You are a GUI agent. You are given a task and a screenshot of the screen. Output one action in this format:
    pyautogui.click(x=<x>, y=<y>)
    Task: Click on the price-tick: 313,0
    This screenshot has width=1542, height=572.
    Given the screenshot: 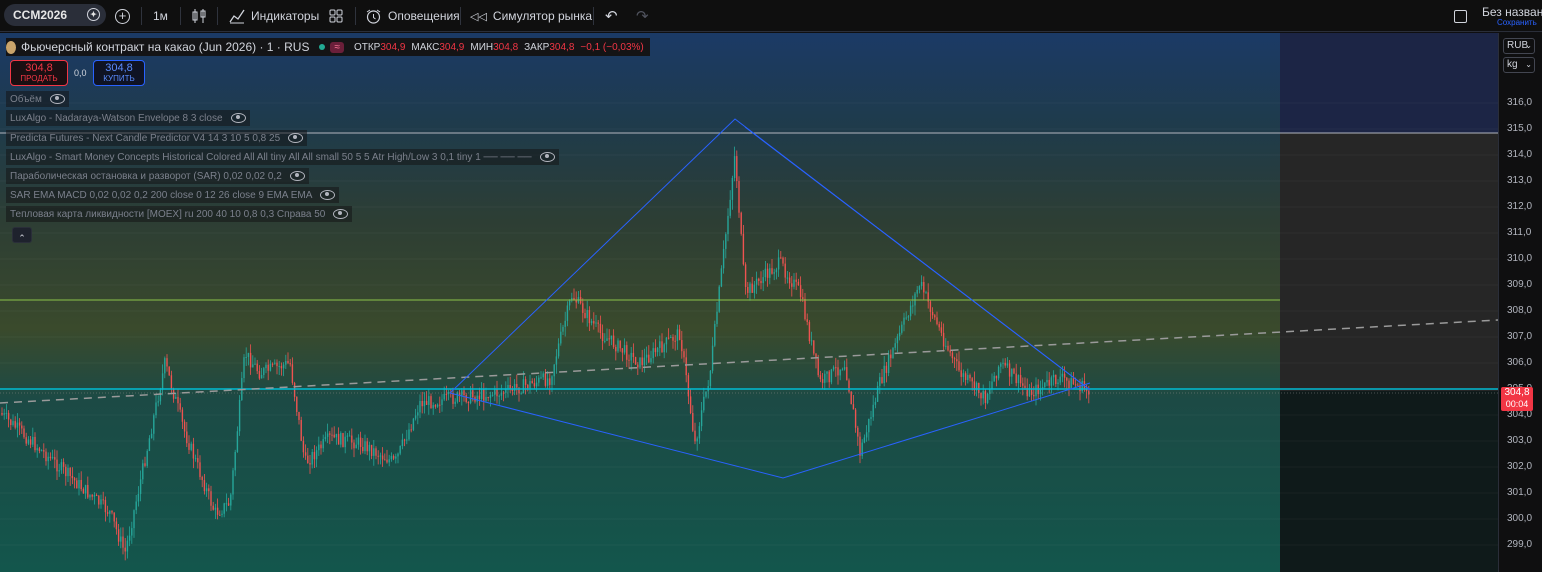 What is the action you would take?
    pyautogui.click(x=1520, y=180)
    